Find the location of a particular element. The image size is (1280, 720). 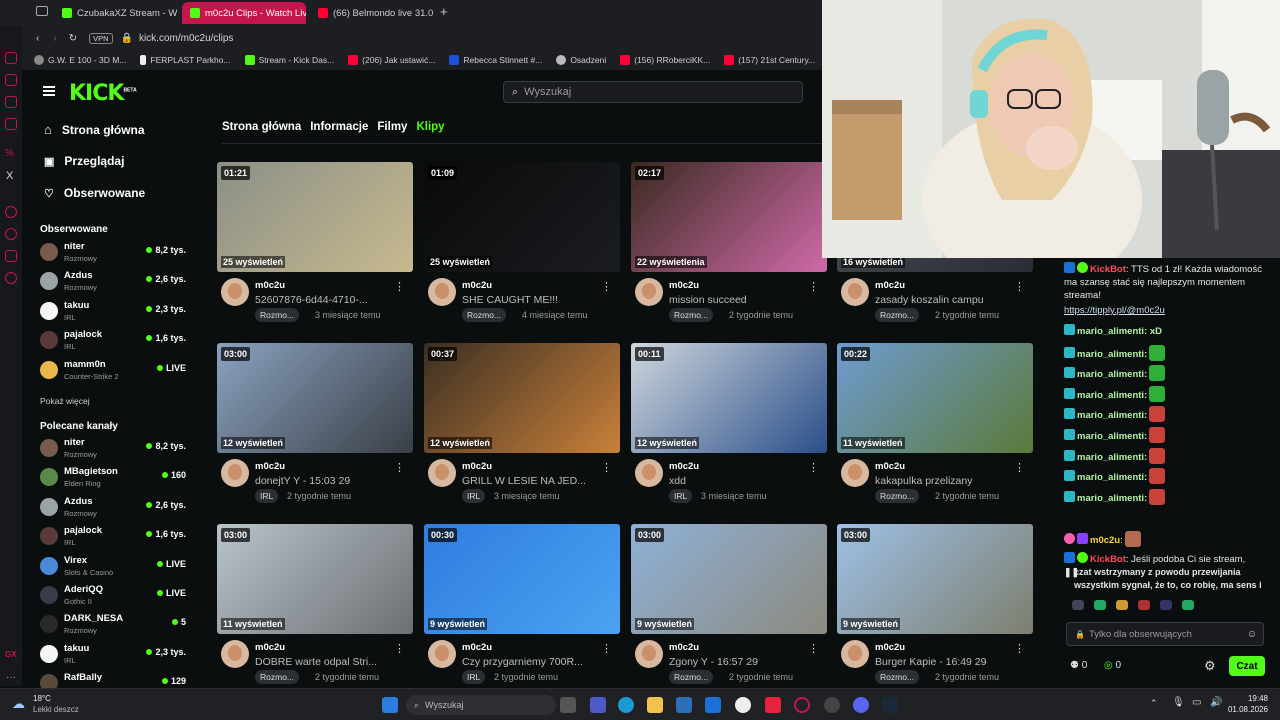

reload-icon: ↻ is located at coordinates (73, 38).